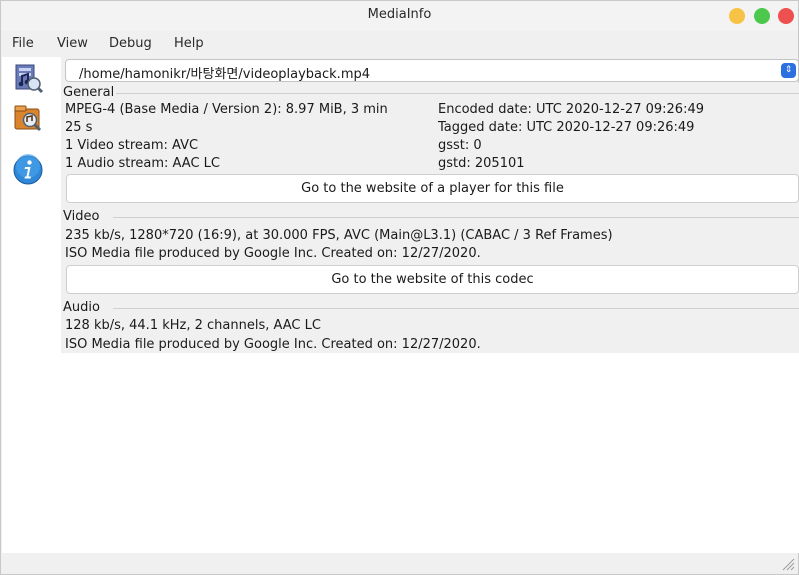 The image size is (799, 575). Describe the element at coordinates (82, 216) in the screenshot. I see `video-label: Video` at that location.